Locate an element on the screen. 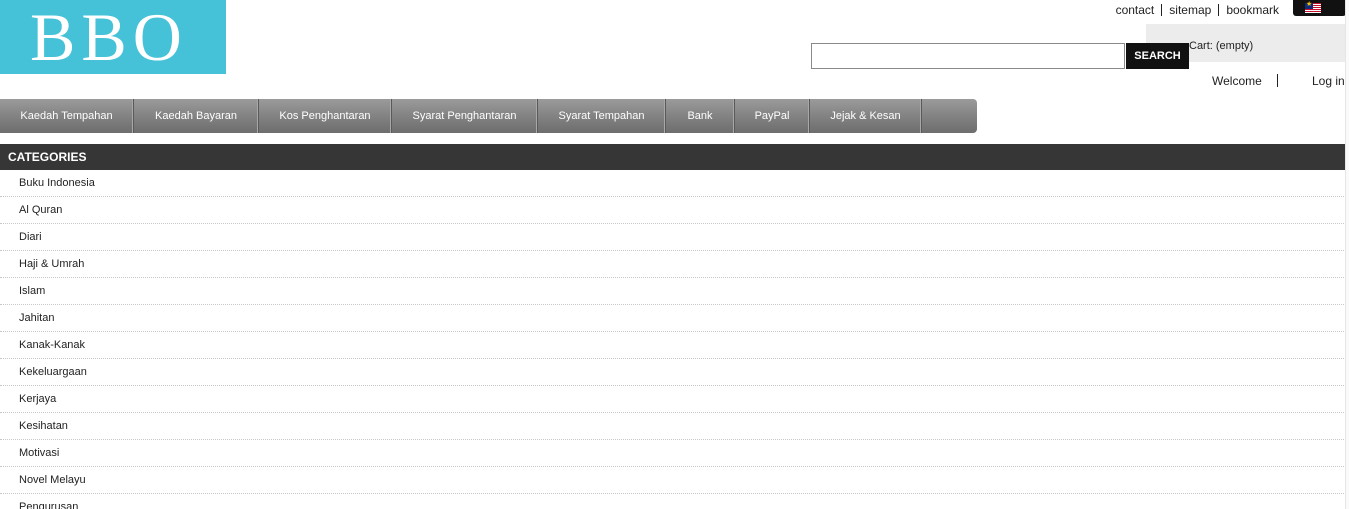  nav-item-syarat-tempahan: Syarat Tempahan is located at coordinates (602, 116).